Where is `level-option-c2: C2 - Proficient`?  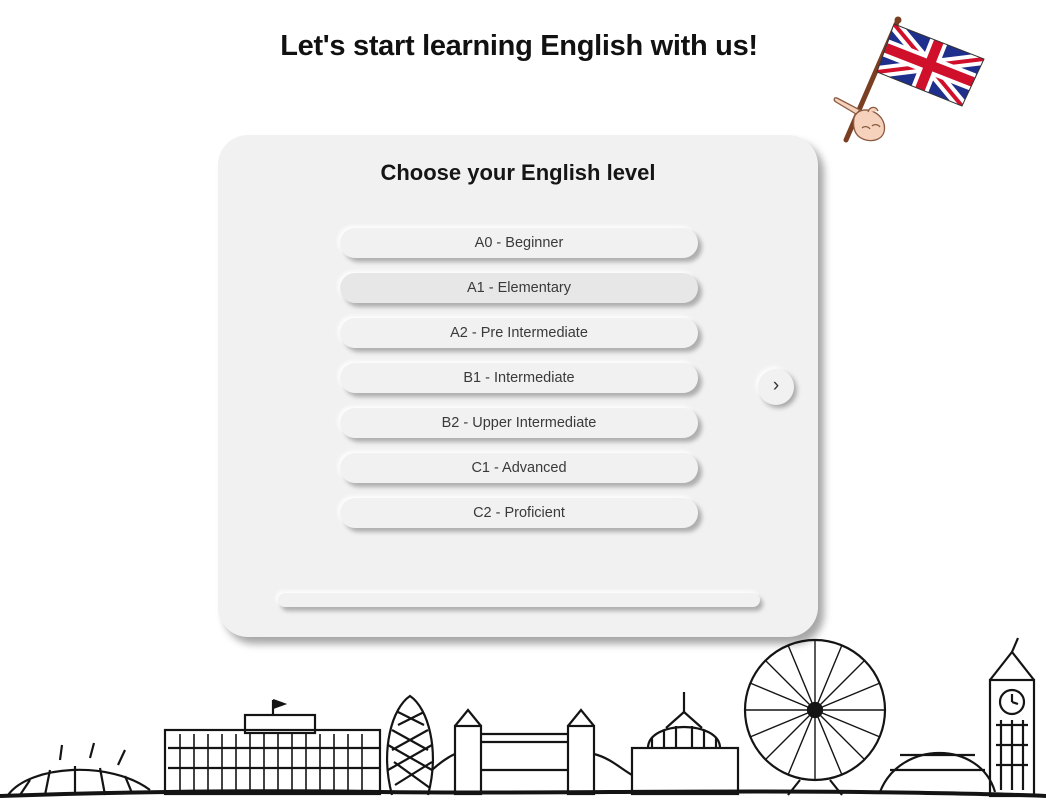 level-option-c2: C2 - Proficient is located at coordinates (519, 513).